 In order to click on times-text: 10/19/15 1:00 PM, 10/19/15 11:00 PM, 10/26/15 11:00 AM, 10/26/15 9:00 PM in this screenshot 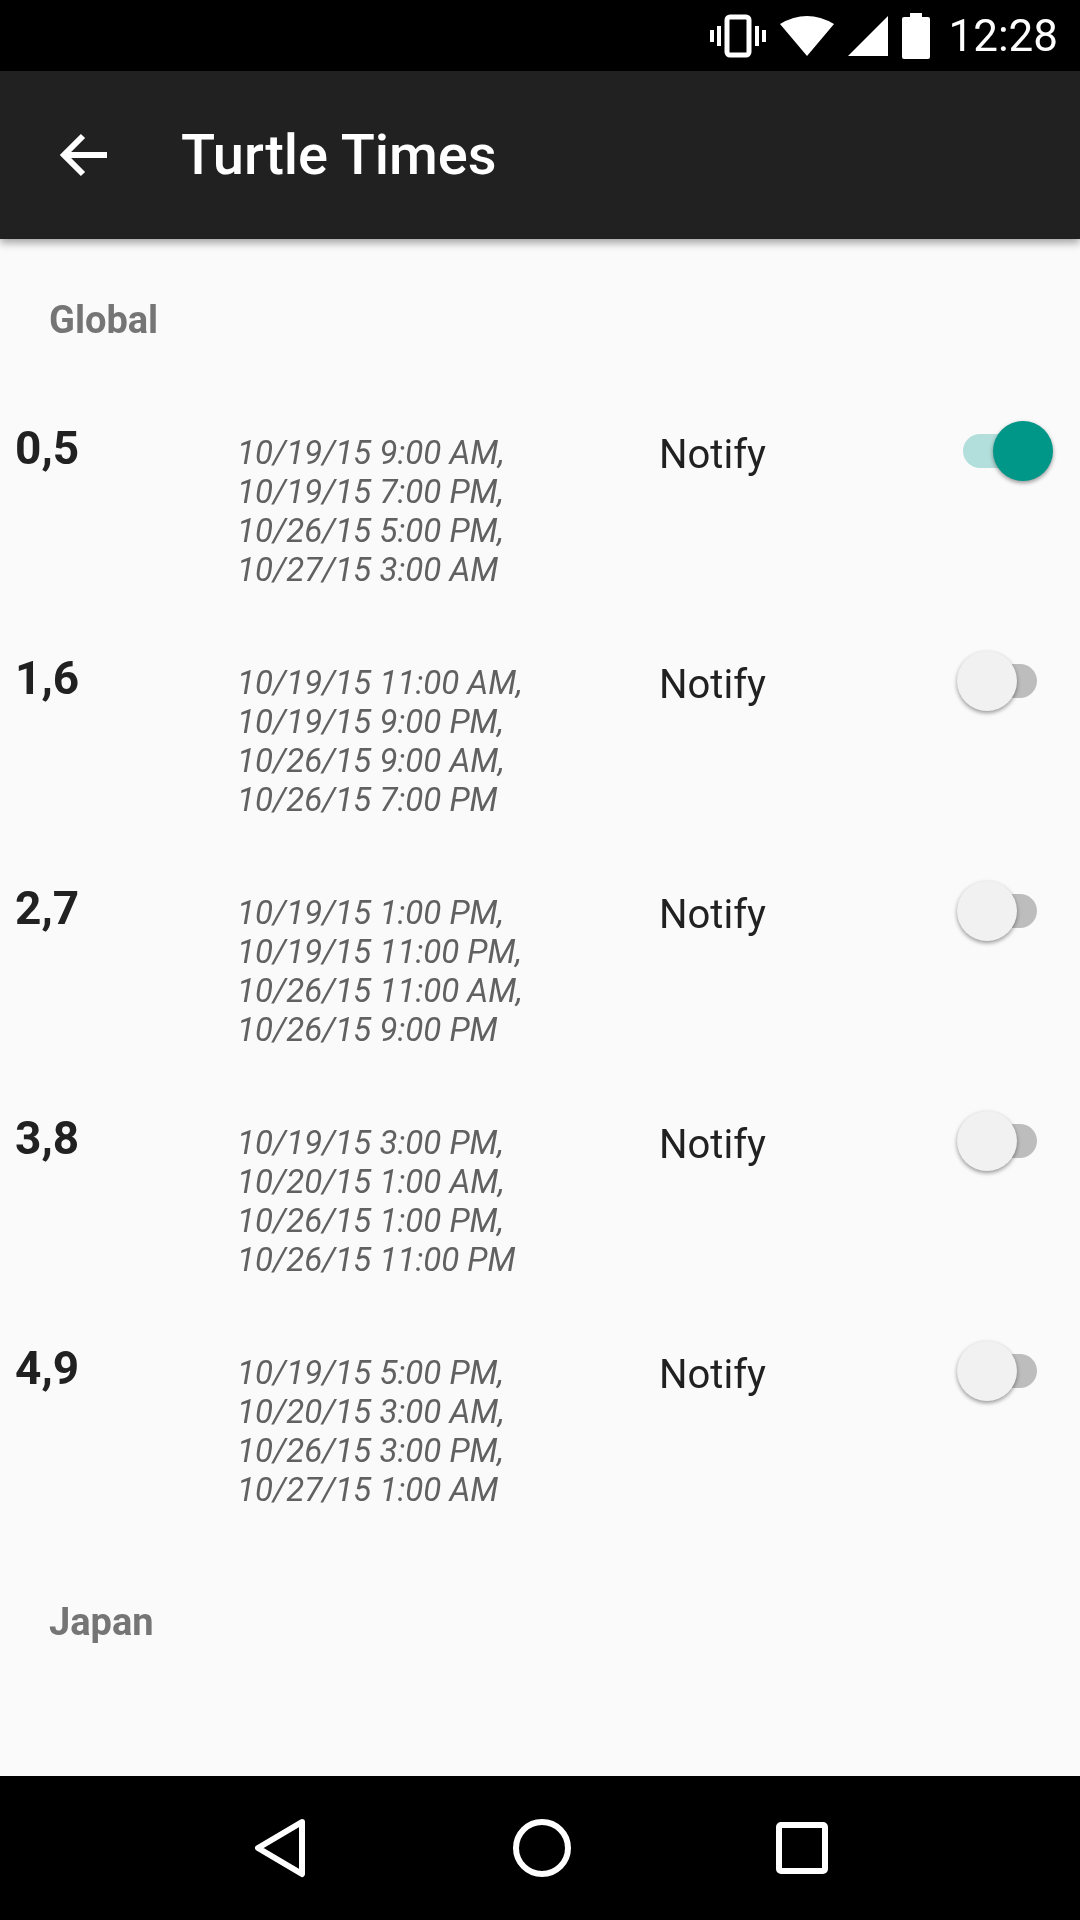, I will do `click(380, 970)`.